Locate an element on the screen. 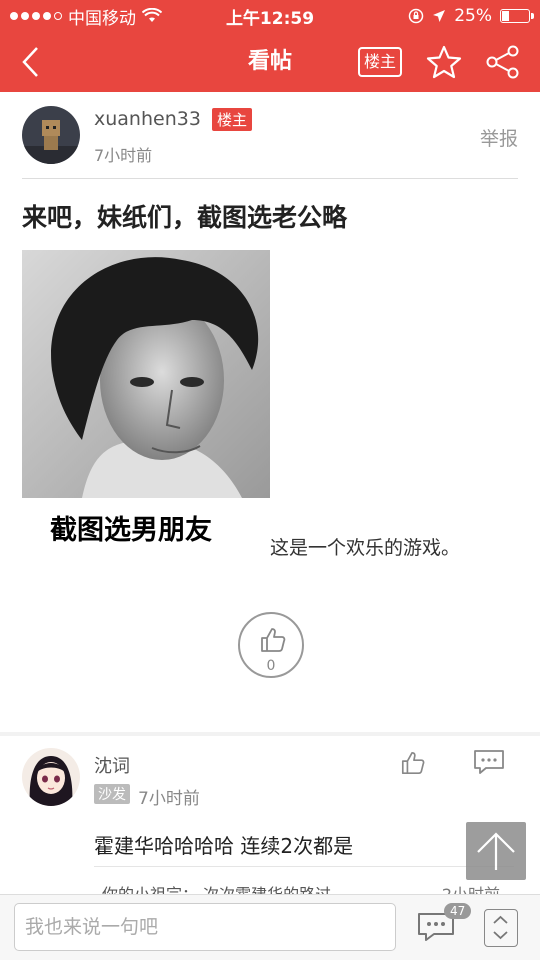  section-divider is located at coordinates (270, 734).